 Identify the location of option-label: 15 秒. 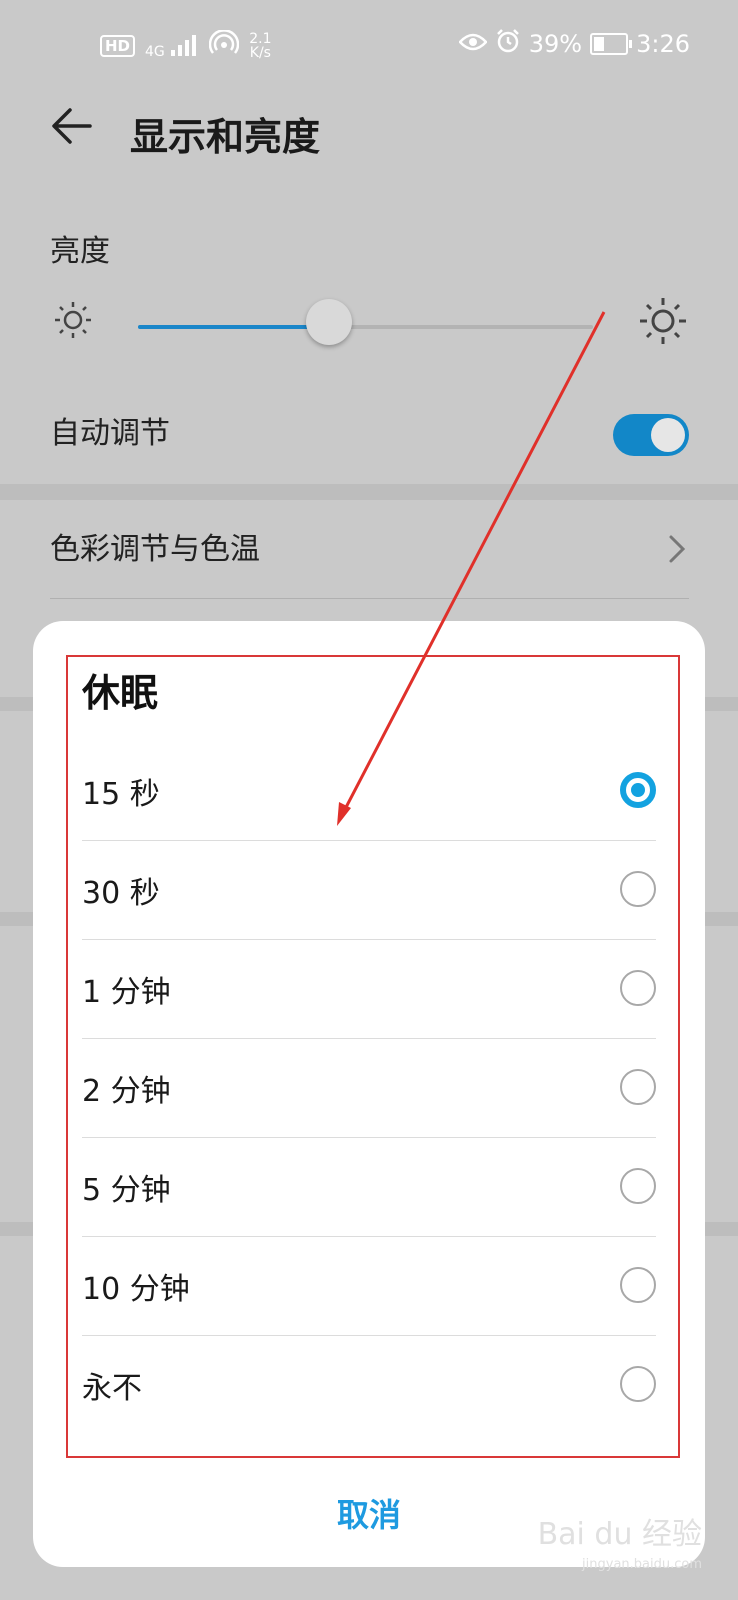
(121, 794).